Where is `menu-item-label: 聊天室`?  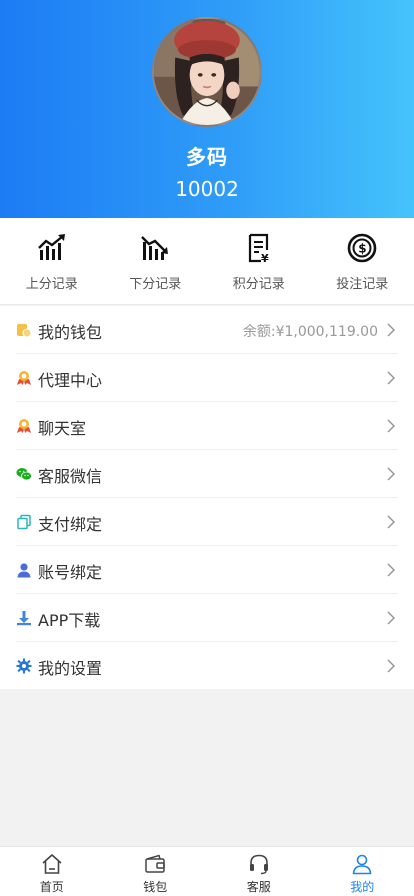 menu-item-label: 聊天室 is located at coordinates (62, 428).